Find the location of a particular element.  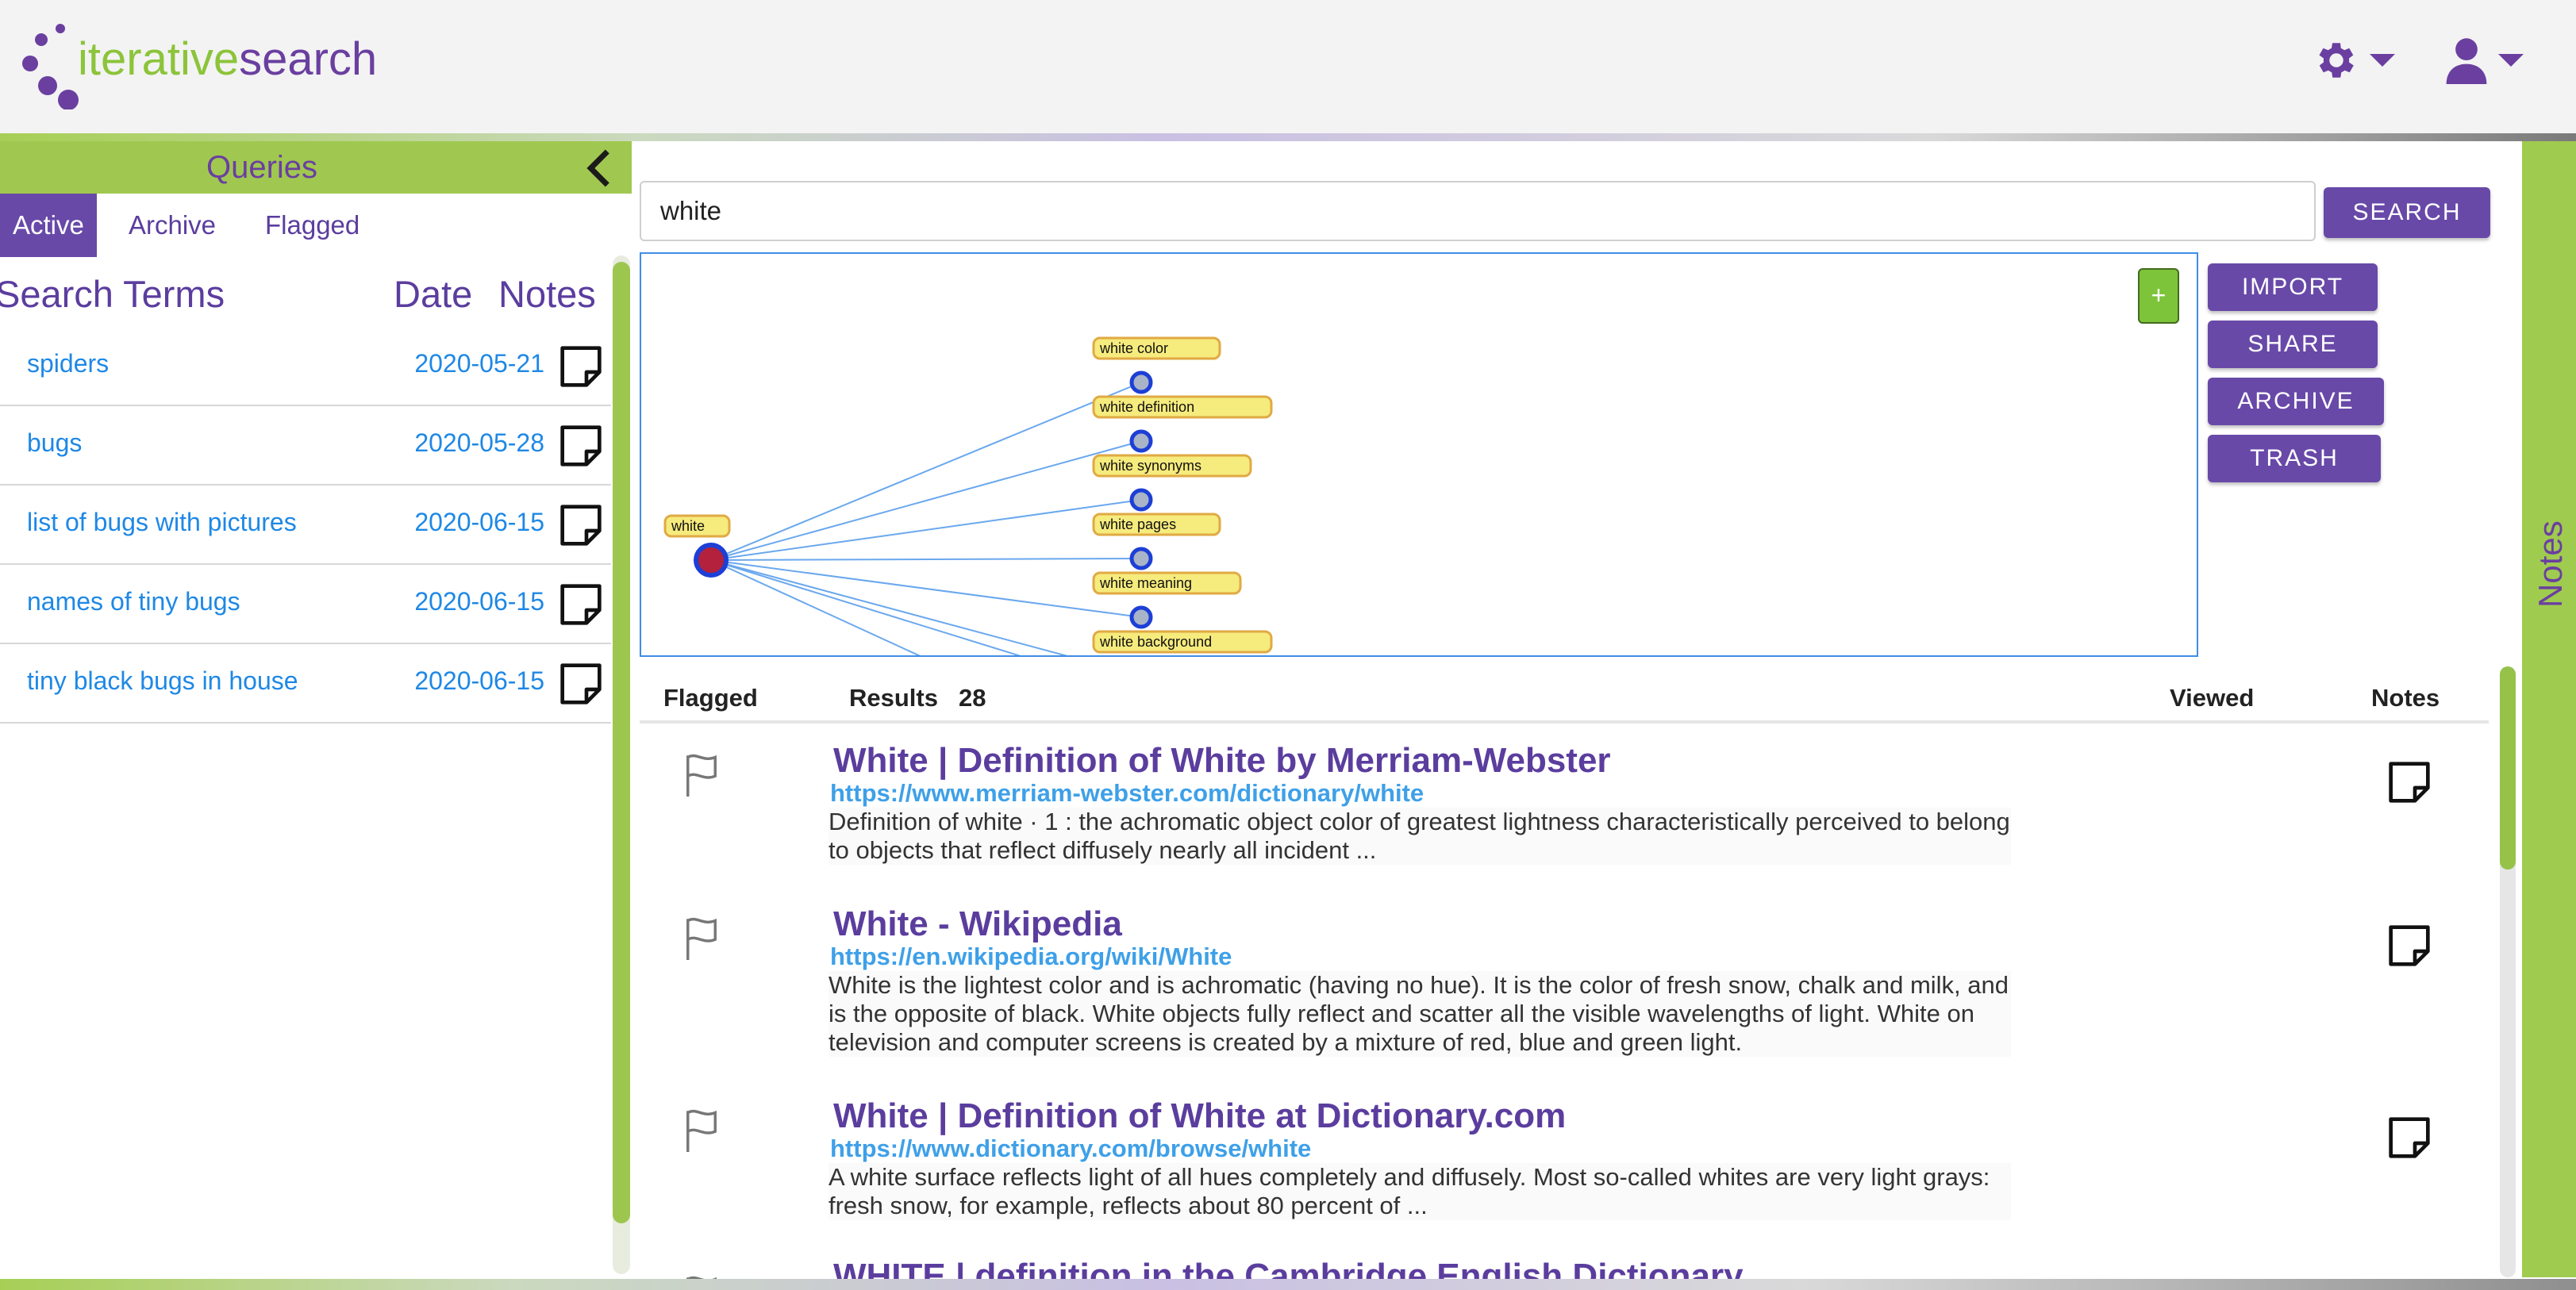

query-row: list of bugs with pictures 2020-06-15 is located at coordinates (305, 525).